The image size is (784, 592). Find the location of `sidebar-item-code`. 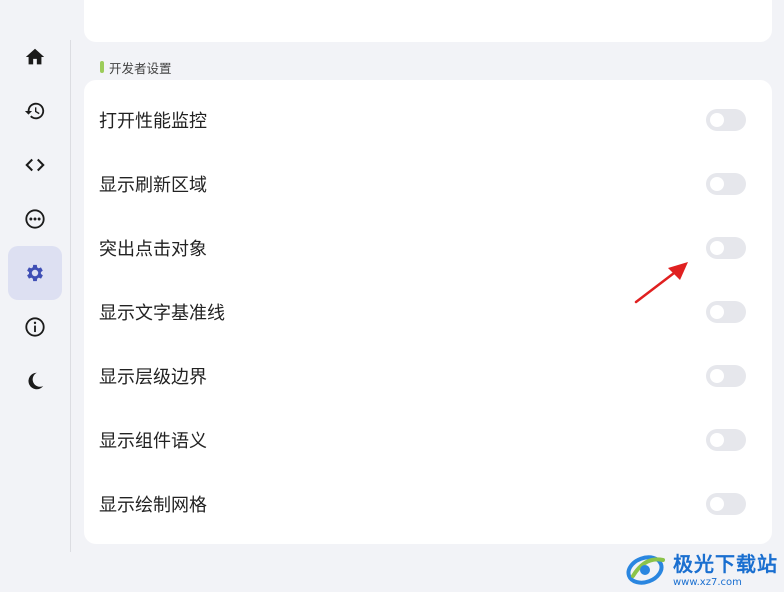

sidebar-item-code is located at coordinates (35, 165).